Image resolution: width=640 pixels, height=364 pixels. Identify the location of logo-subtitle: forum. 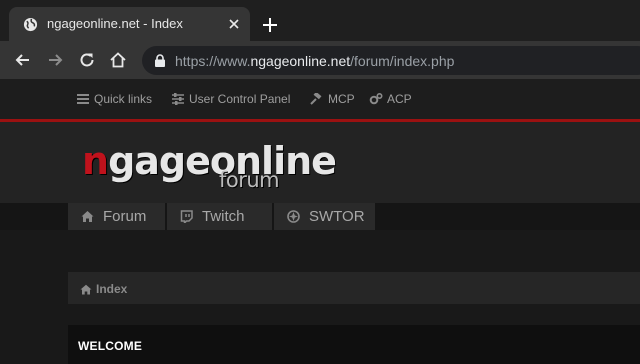
(249, 180).